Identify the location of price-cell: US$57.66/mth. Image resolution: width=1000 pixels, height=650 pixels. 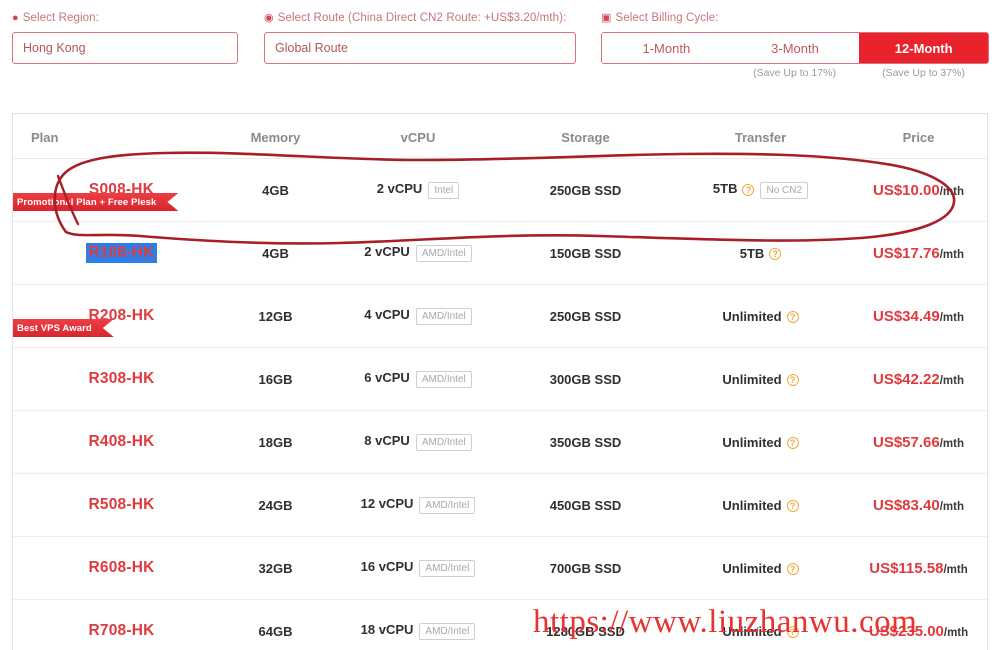
(917, 442).